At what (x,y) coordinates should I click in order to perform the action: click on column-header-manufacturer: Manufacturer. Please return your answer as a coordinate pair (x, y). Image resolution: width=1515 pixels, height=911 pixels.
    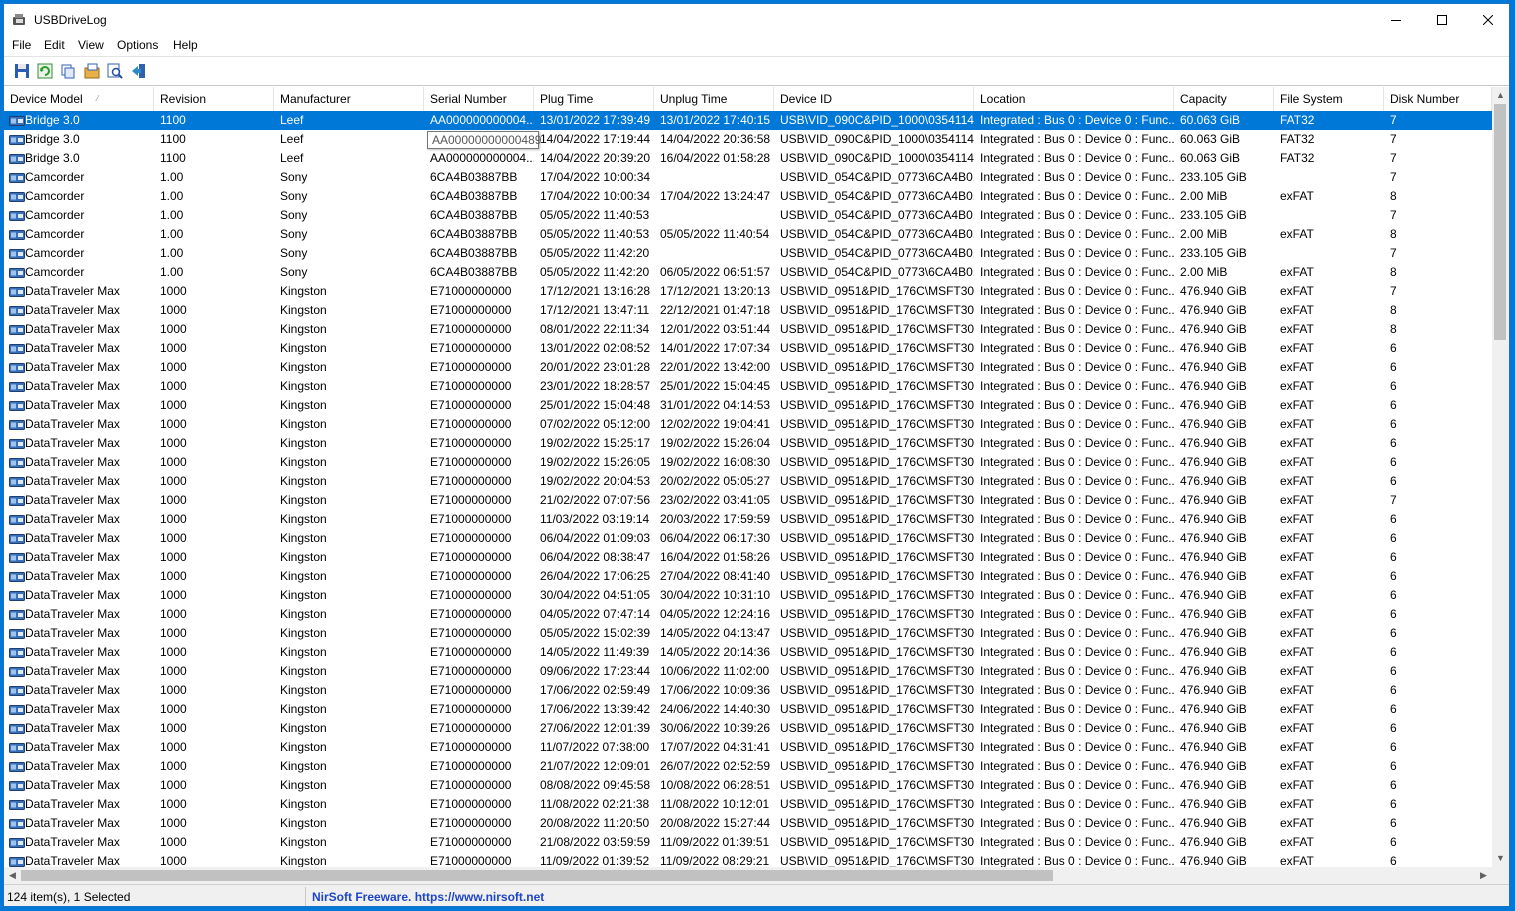
    Looking at the image, I should click on (349, 99).